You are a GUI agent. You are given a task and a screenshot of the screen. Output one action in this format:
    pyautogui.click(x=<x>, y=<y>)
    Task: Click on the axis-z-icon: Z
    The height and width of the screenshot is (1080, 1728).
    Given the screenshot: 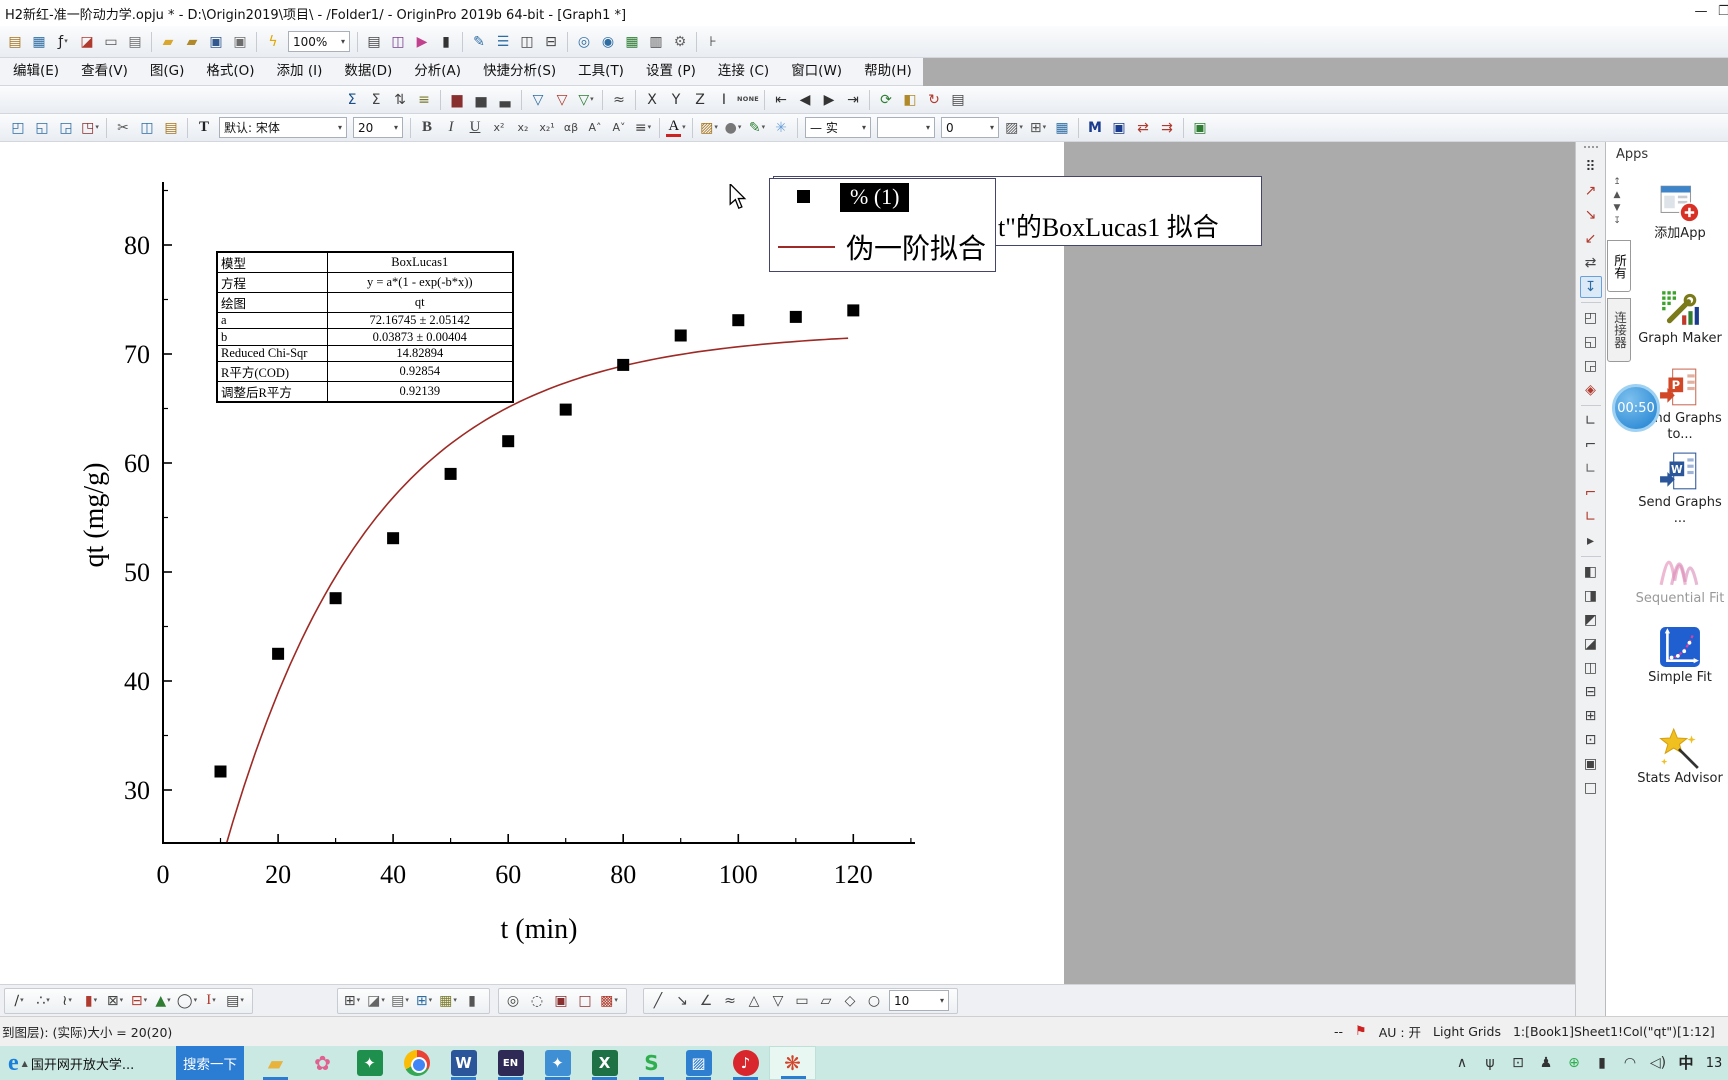 What is the action you would take?
    pyautogui.click(x=700, y=100)
    